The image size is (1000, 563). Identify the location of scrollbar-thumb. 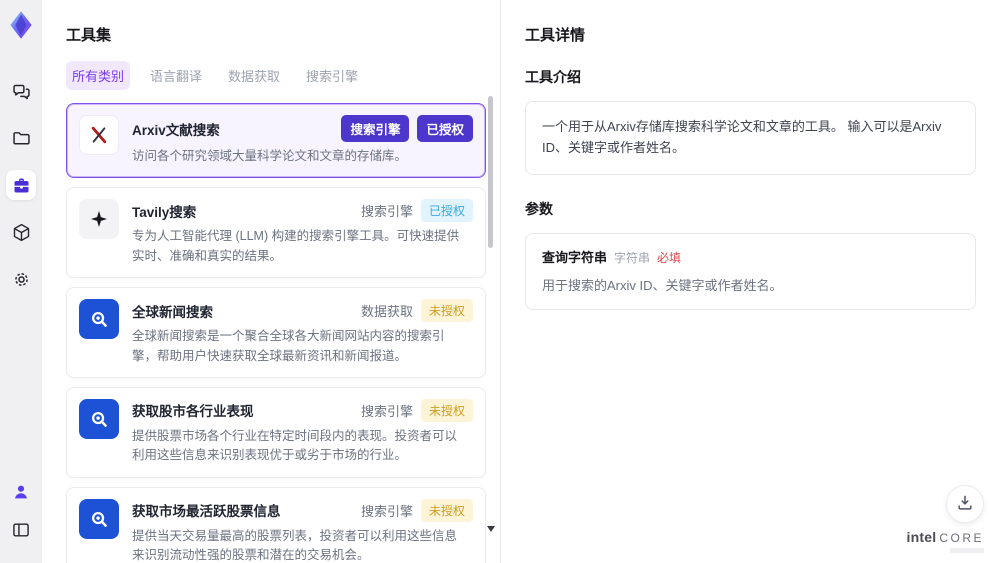
(490, 172).